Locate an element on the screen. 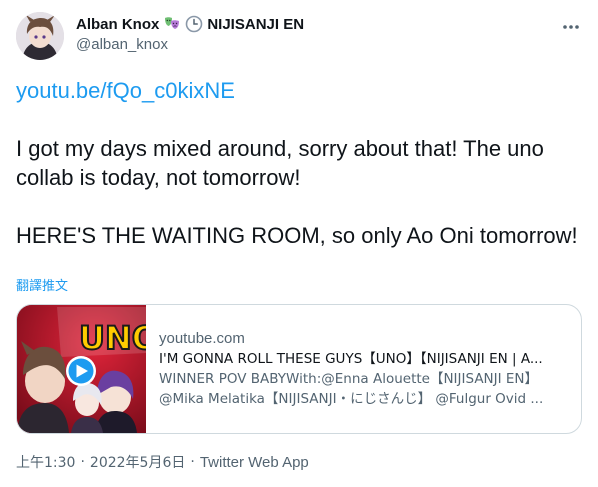  video-thumbnail: UNO is located at coordinates (81, 369).